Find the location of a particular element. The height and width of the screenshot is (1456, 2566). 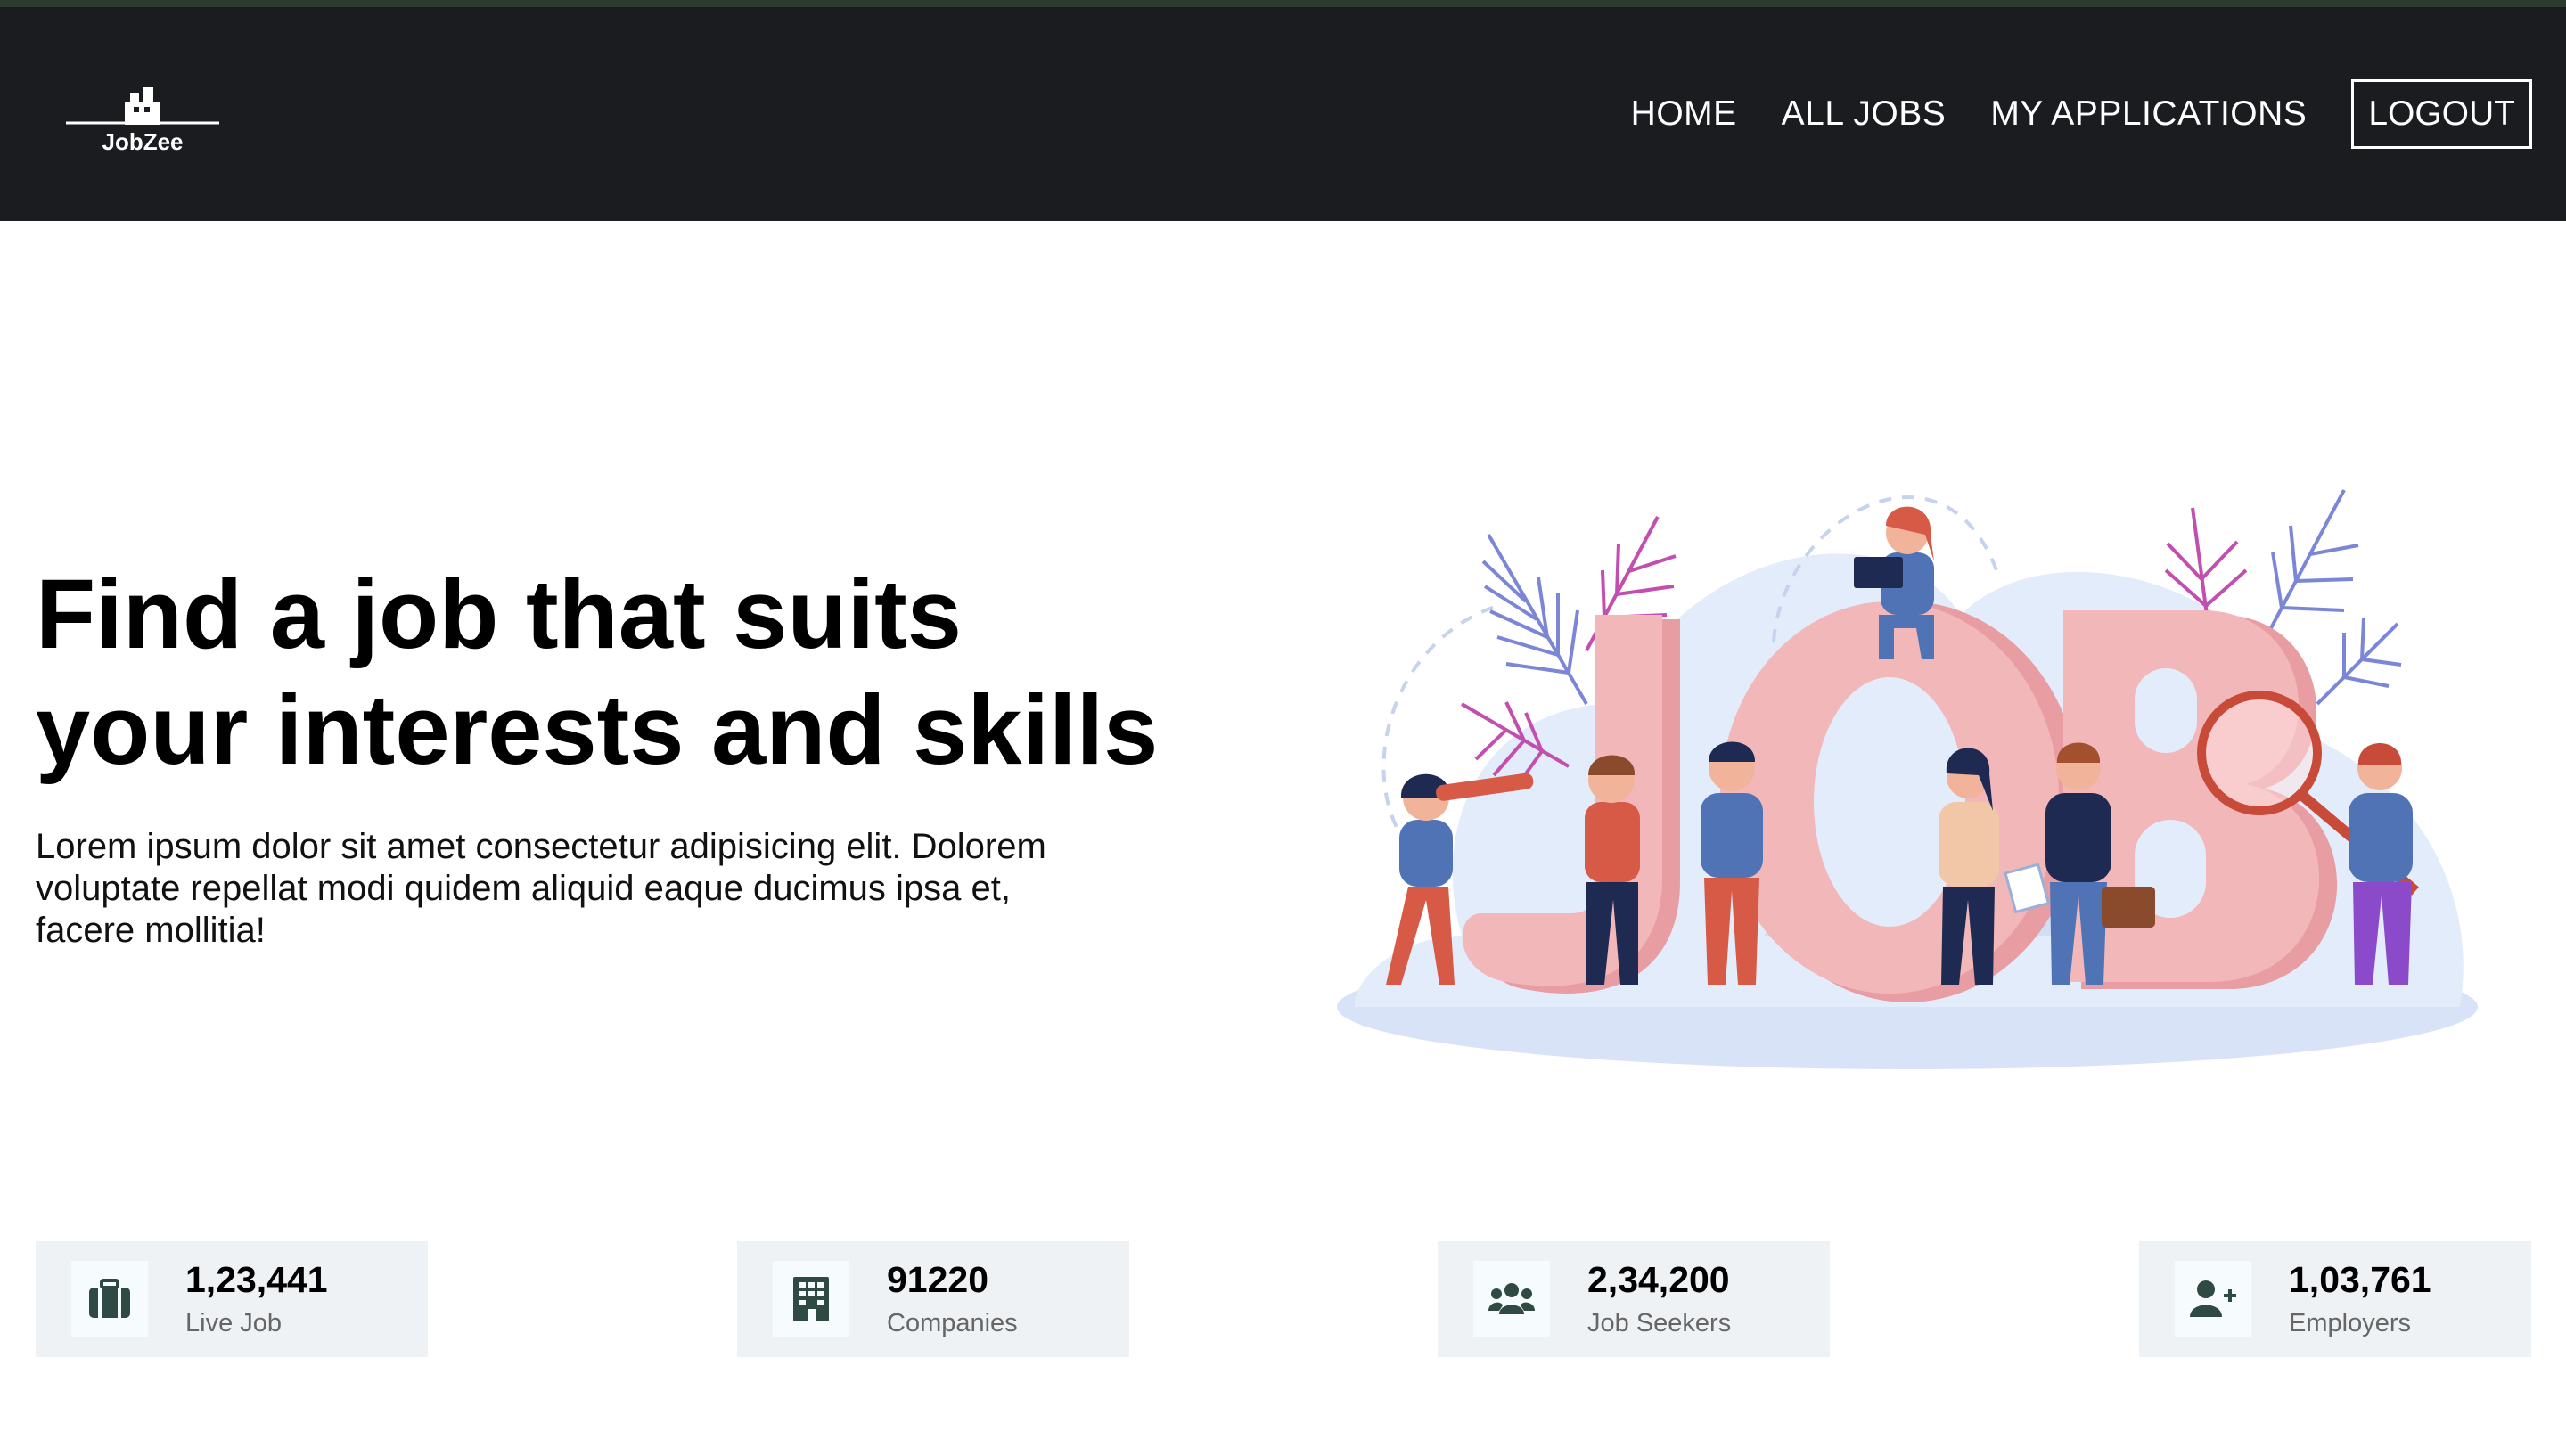

stat-value: 1,03,761 is located at coordinates (2360, 1279).